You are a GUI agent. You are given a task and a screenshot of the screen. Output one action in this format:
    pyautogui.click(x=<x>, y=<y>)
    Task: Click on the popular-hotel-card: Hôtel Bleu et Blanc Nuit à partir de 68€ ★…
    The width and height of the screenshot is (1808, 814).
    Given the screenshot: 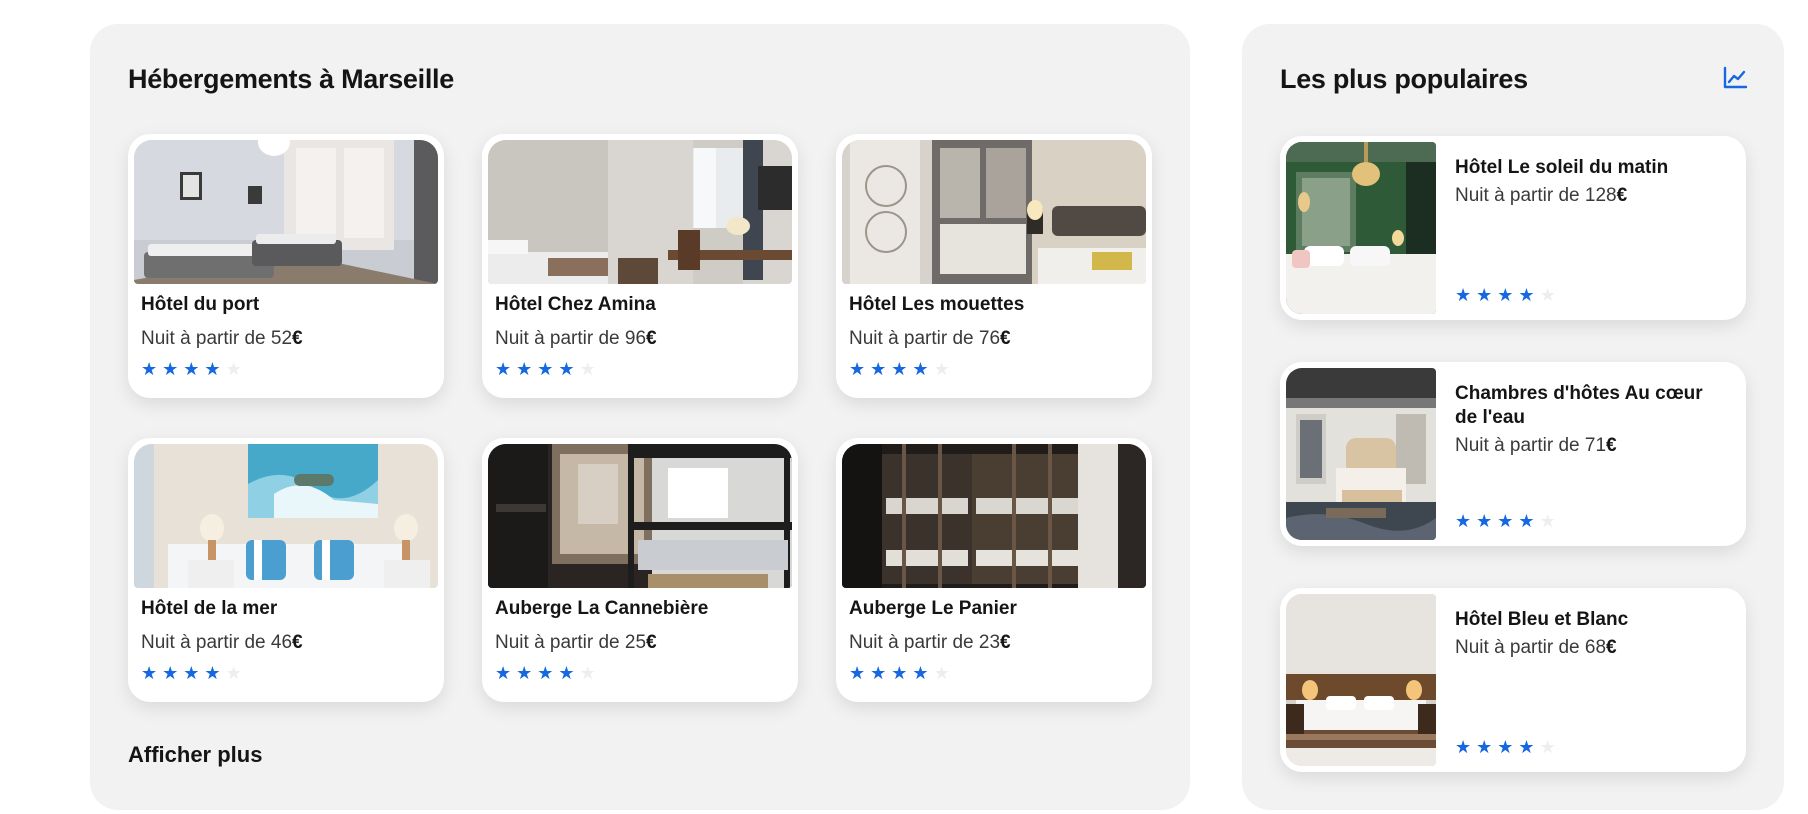 What is the action you would take?
    pyautogui.click(x=1513, y=680)
    